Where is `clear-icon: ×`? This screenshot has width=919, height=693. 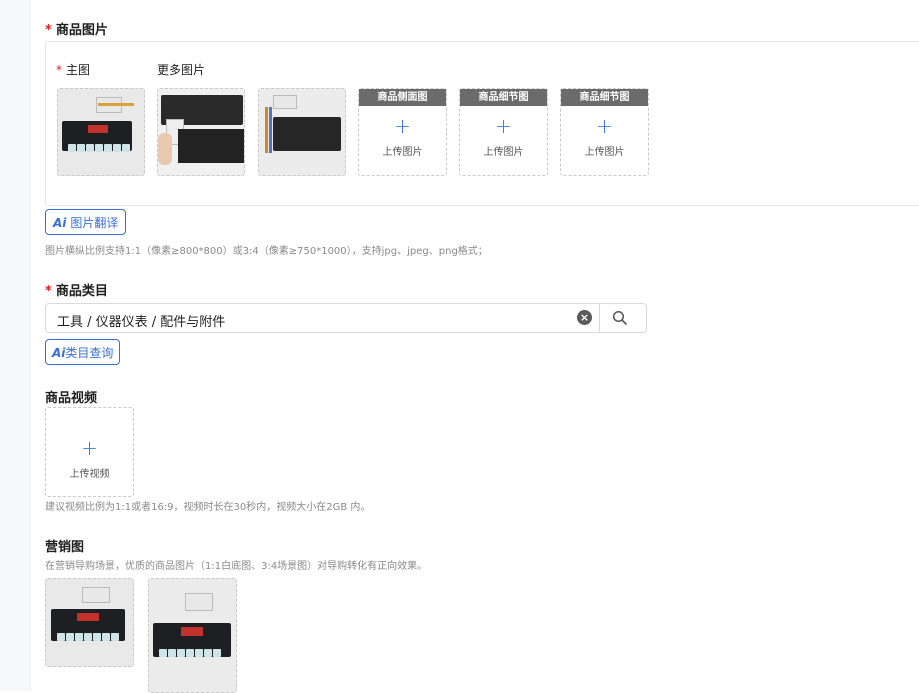 clear-icon: × is located at coordinates (584, 317).